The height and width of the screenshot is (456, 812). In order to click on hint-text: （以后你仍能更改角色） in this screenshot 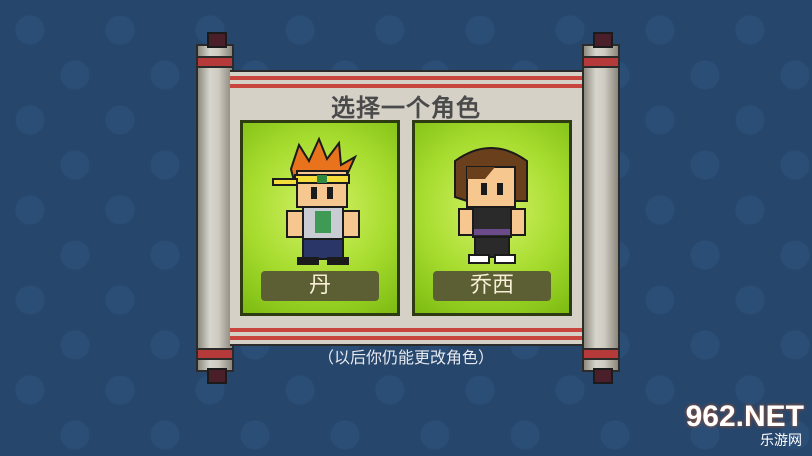, I will do `click(405, 357)`.